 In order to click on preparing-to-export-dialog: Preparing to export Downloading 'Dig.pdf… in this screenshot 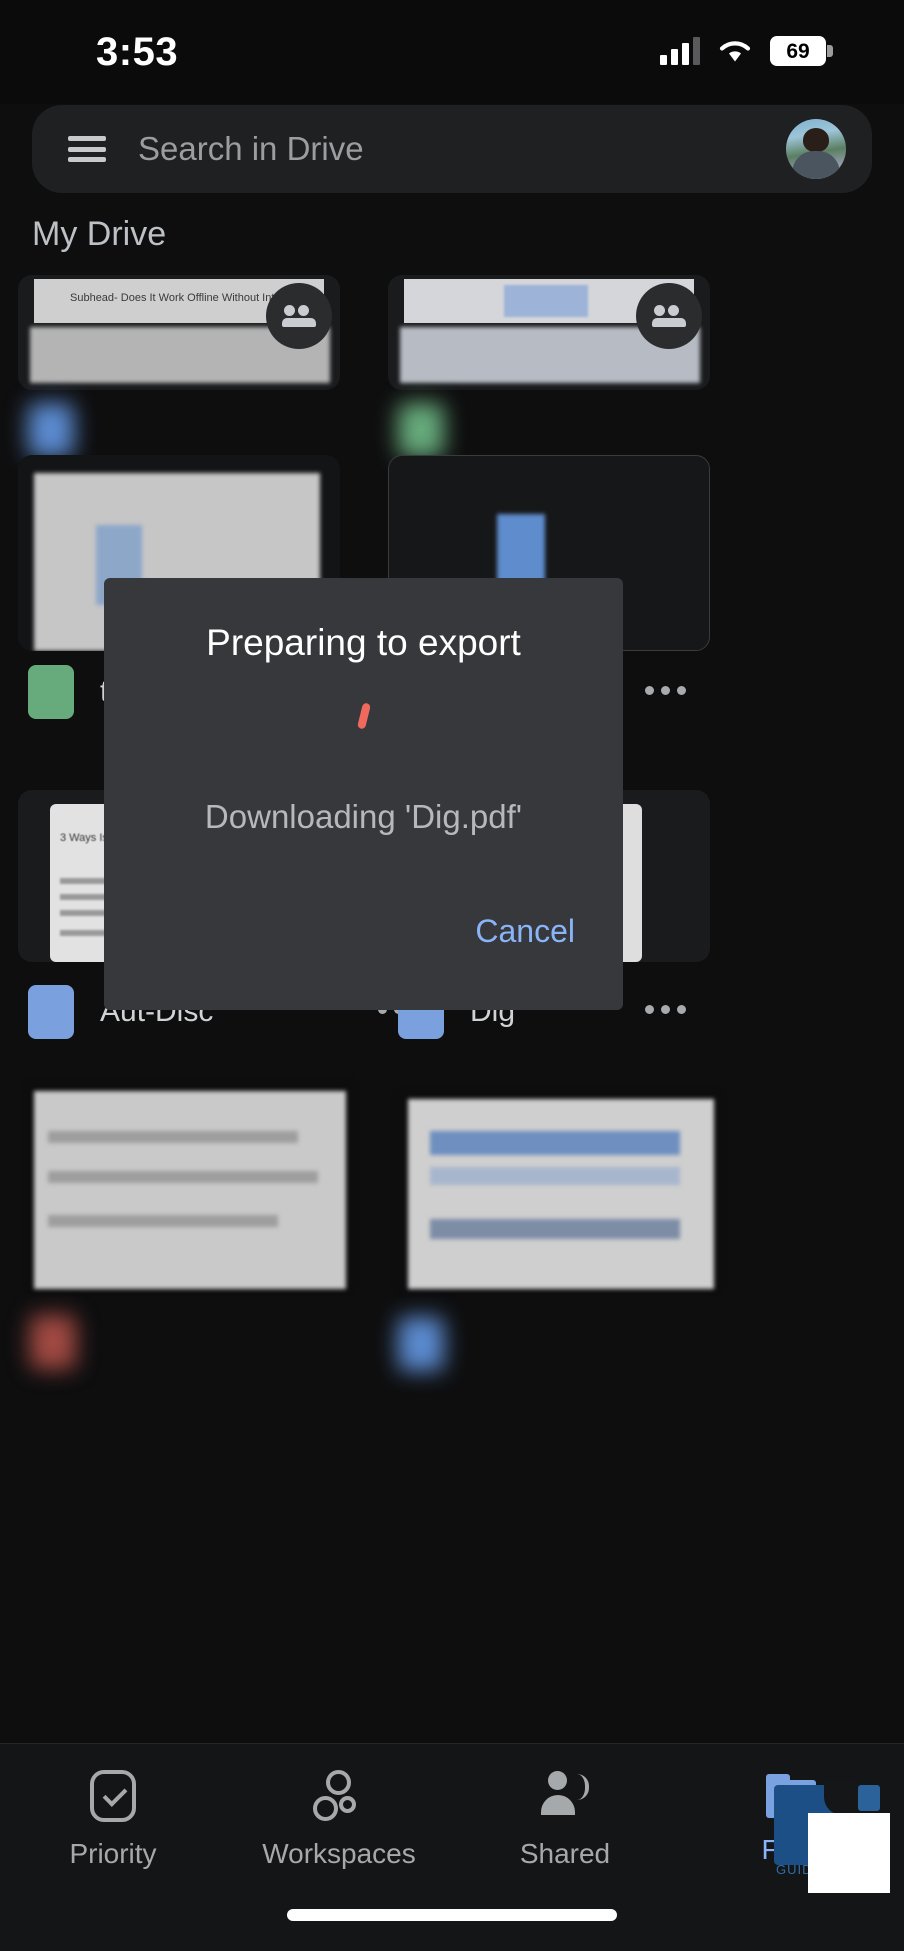, I will do `click(363, 794)`.